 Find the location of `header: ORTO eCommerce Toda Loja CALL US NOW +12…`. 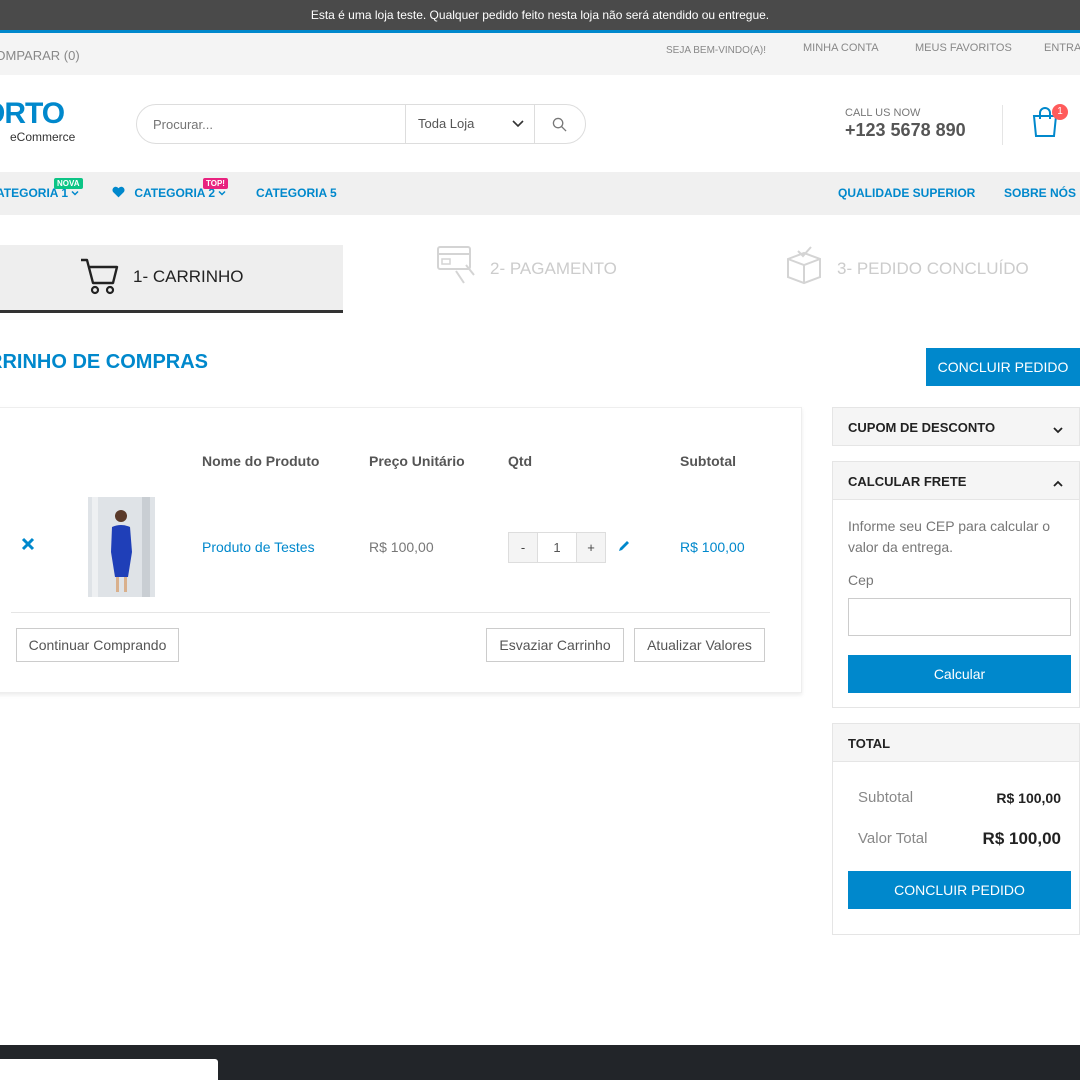

header: ORTO eCommerce Toda Loja CALL US NOW +12… is located at coordinates (540, 123).